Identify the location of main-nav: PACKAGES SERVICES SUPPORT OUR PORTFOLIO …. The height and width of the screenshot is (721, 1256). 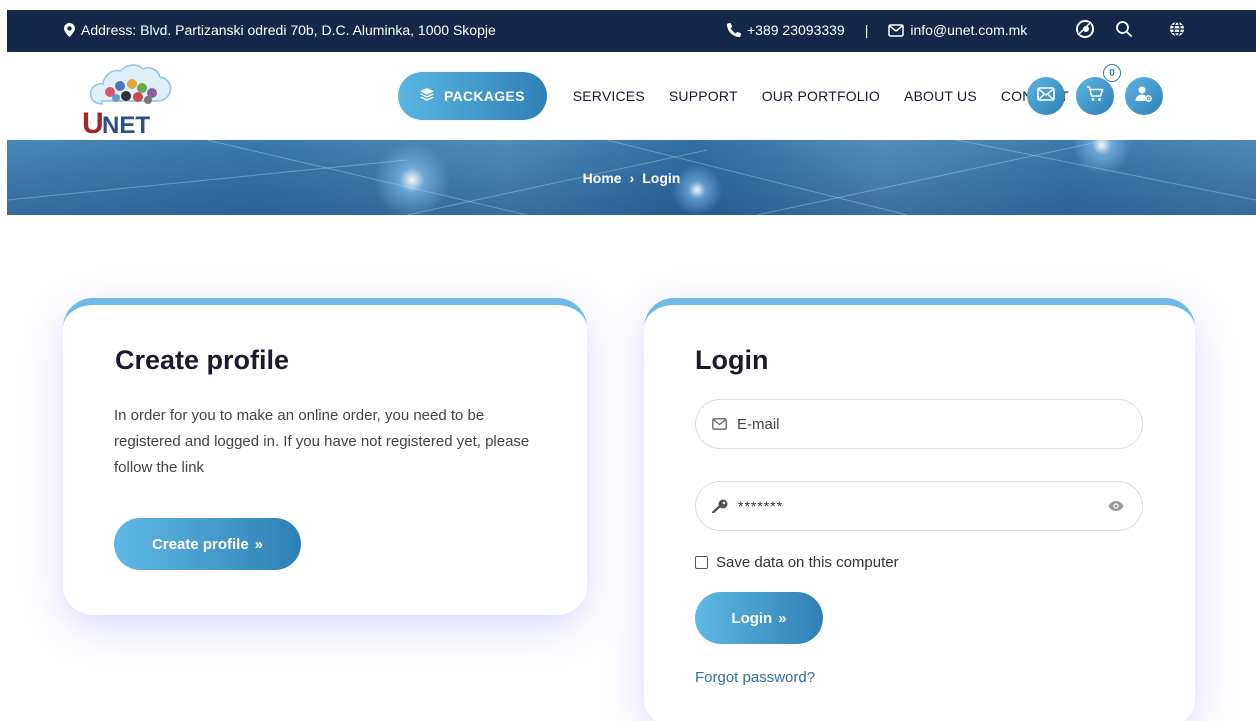
(733, 96).